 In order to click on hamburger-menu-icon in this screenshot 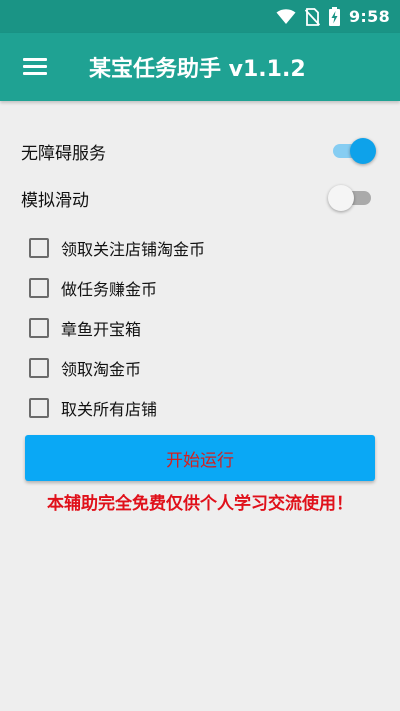, I will do `click(35, 67)`.